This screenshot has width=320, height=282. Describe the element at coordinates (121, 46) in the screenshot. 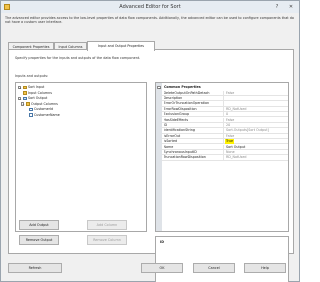

I see `tab-input-output-properties: Input and Output Properties` at that location.